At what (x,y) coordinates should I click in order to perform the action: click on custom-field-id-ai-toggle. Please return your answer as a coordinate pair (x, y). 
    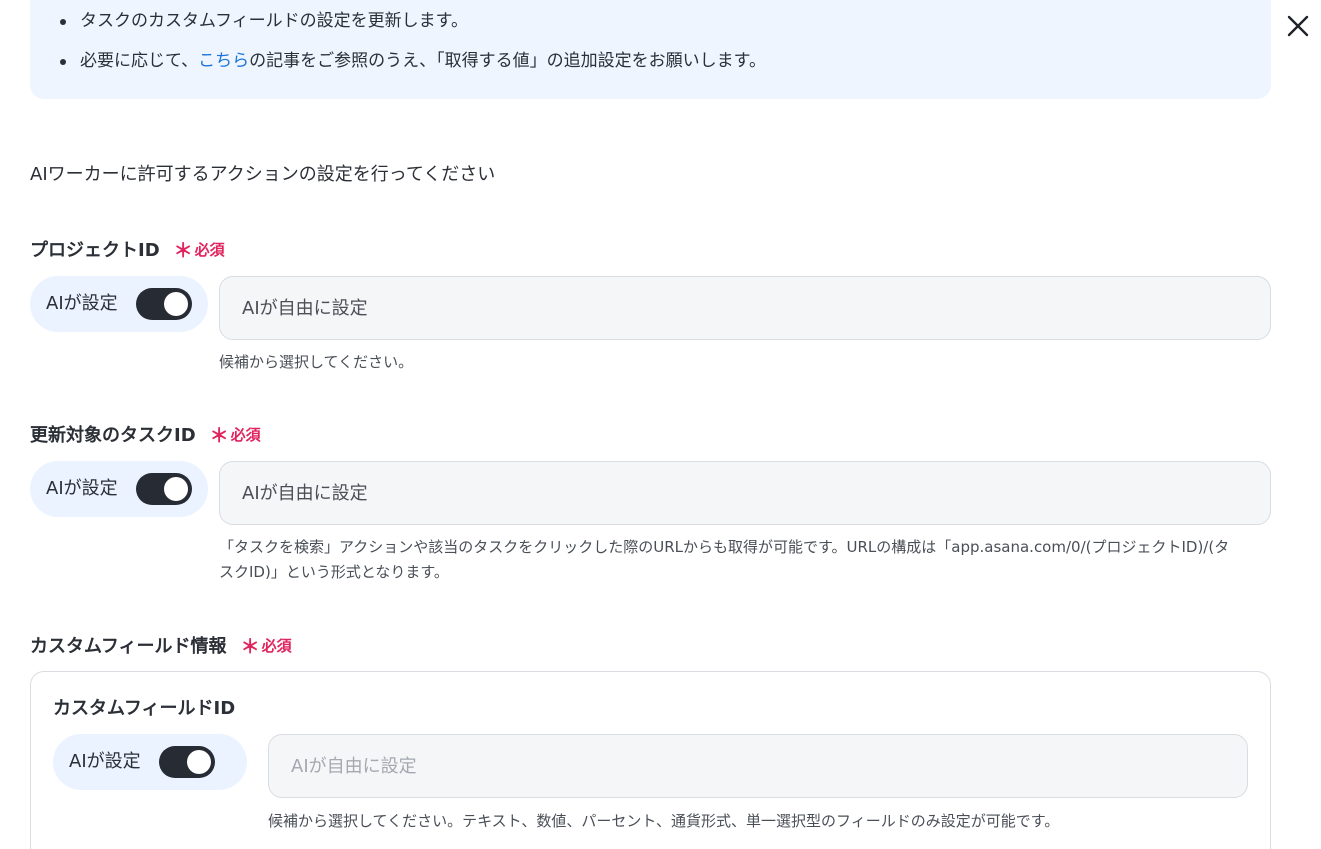
    Looking at the image, I should click on (187, 762).